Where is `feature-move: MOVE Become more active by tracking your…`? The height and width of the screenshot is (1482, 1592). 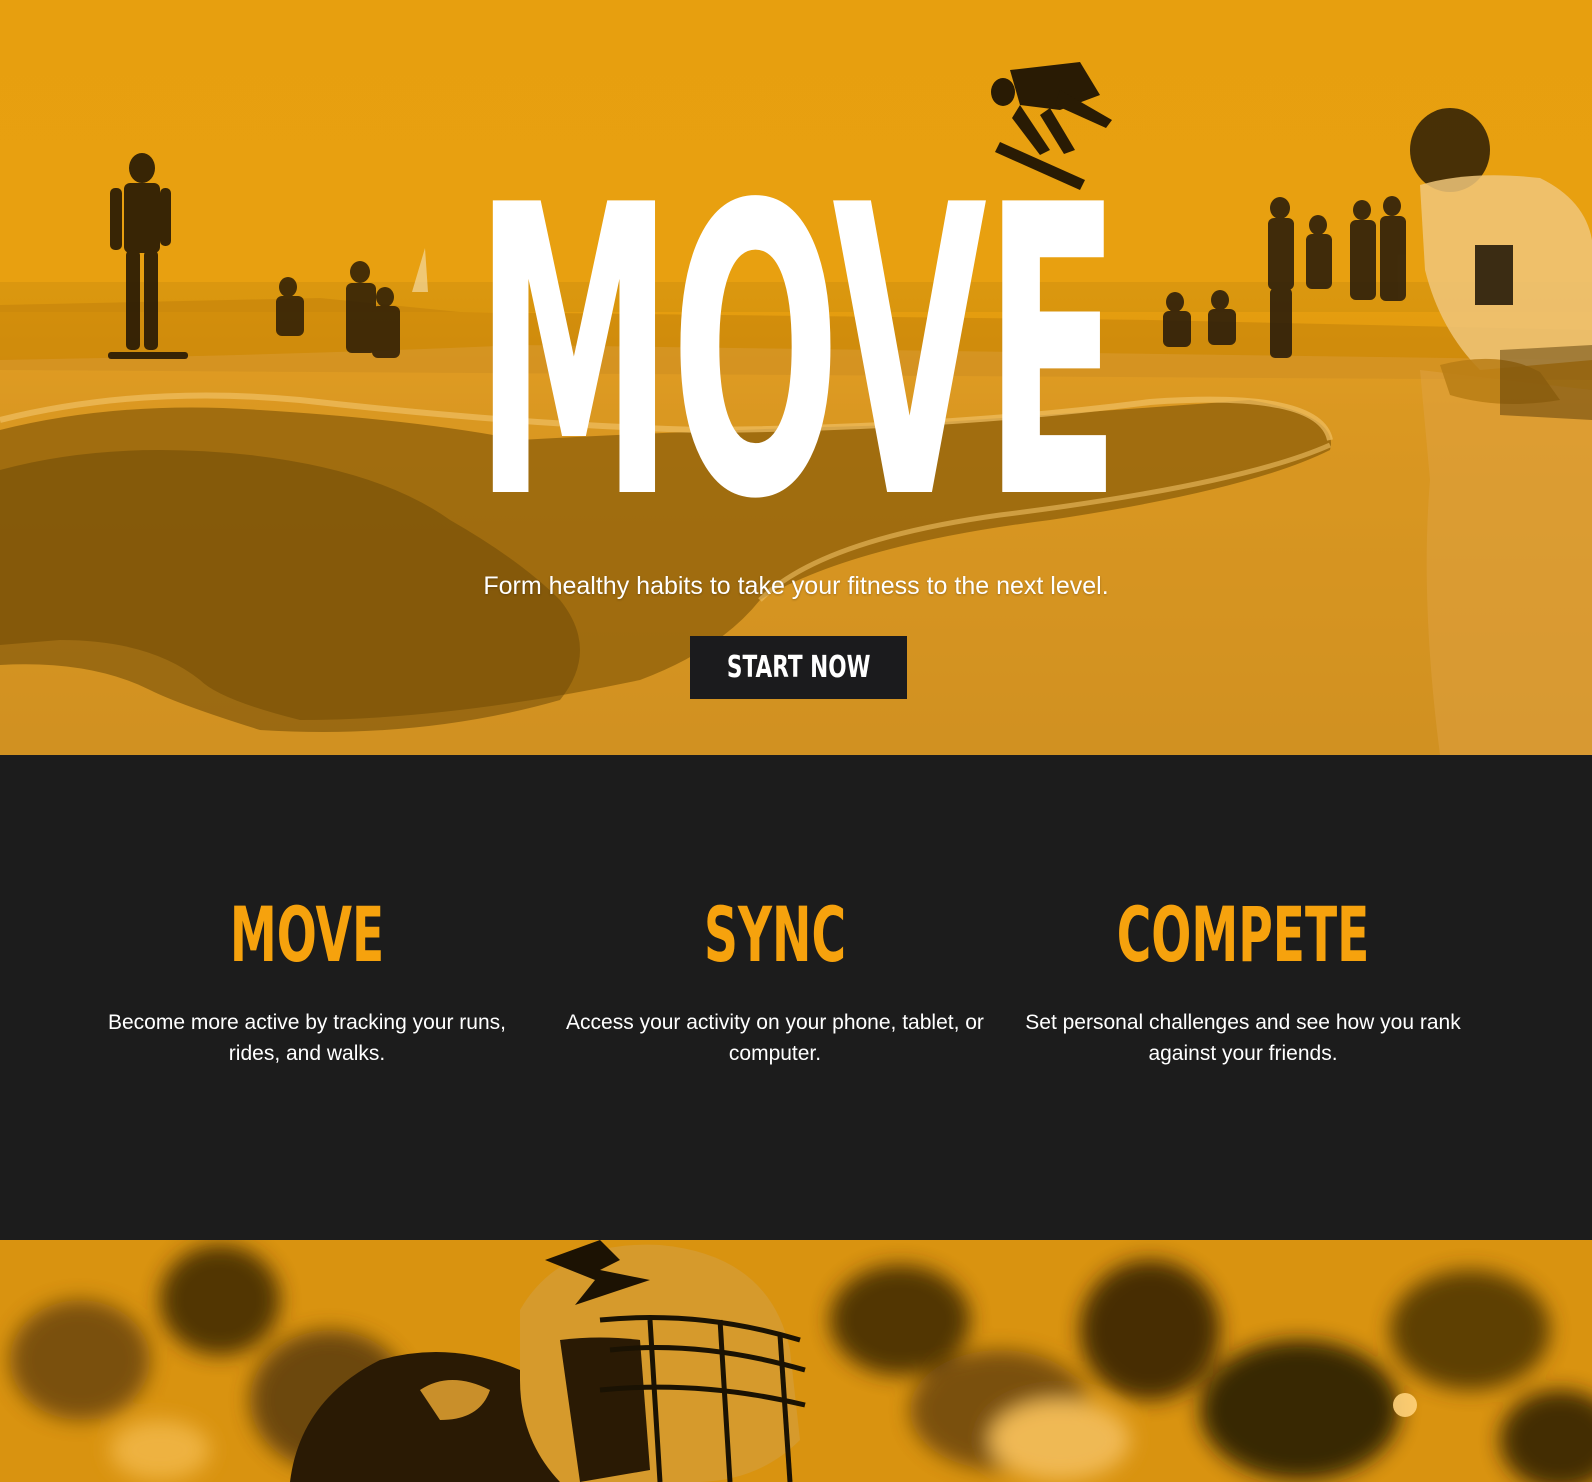 feature-move: MOVE Become more active by tracking your… is located at coordinates (307, 982).